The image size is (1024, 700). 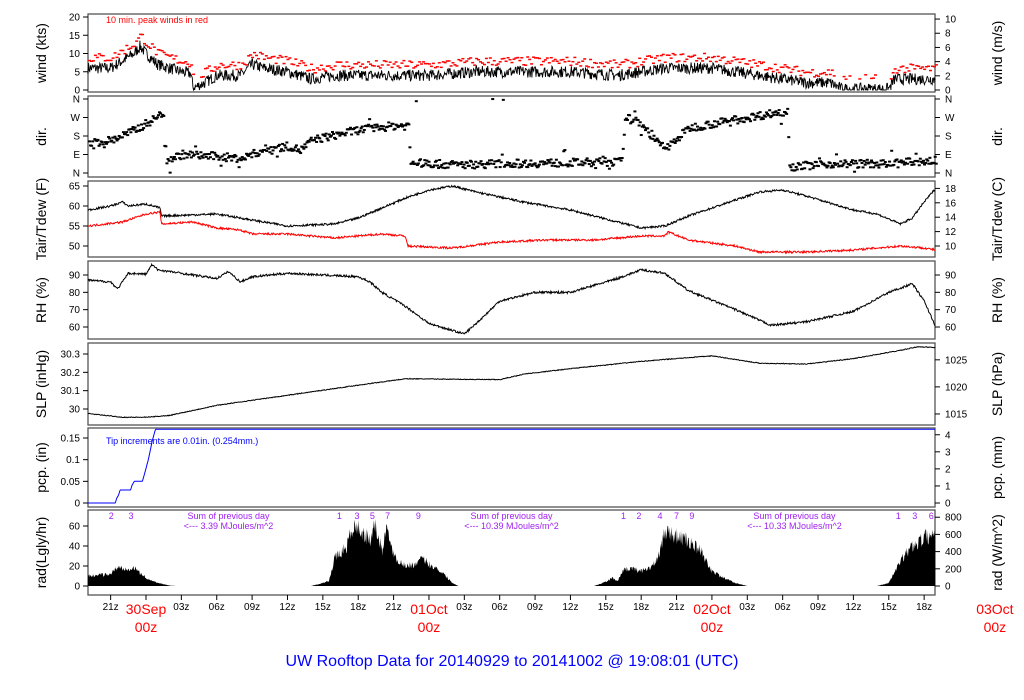 What do you see at coordinates (997, 219) in the screenshot?
I see `temp-ylabel-right: Tair/Tdew (C)` at bounding box center [997, 219].